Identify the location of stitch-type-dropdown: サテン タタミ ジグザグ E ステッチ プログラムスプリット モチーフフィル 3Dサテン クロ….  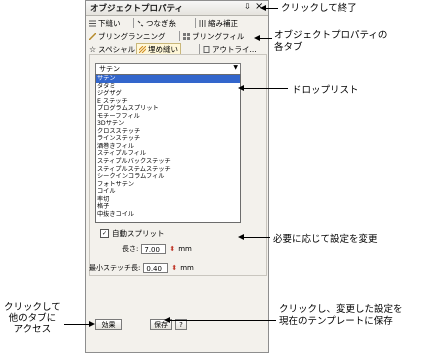
(168, 148).